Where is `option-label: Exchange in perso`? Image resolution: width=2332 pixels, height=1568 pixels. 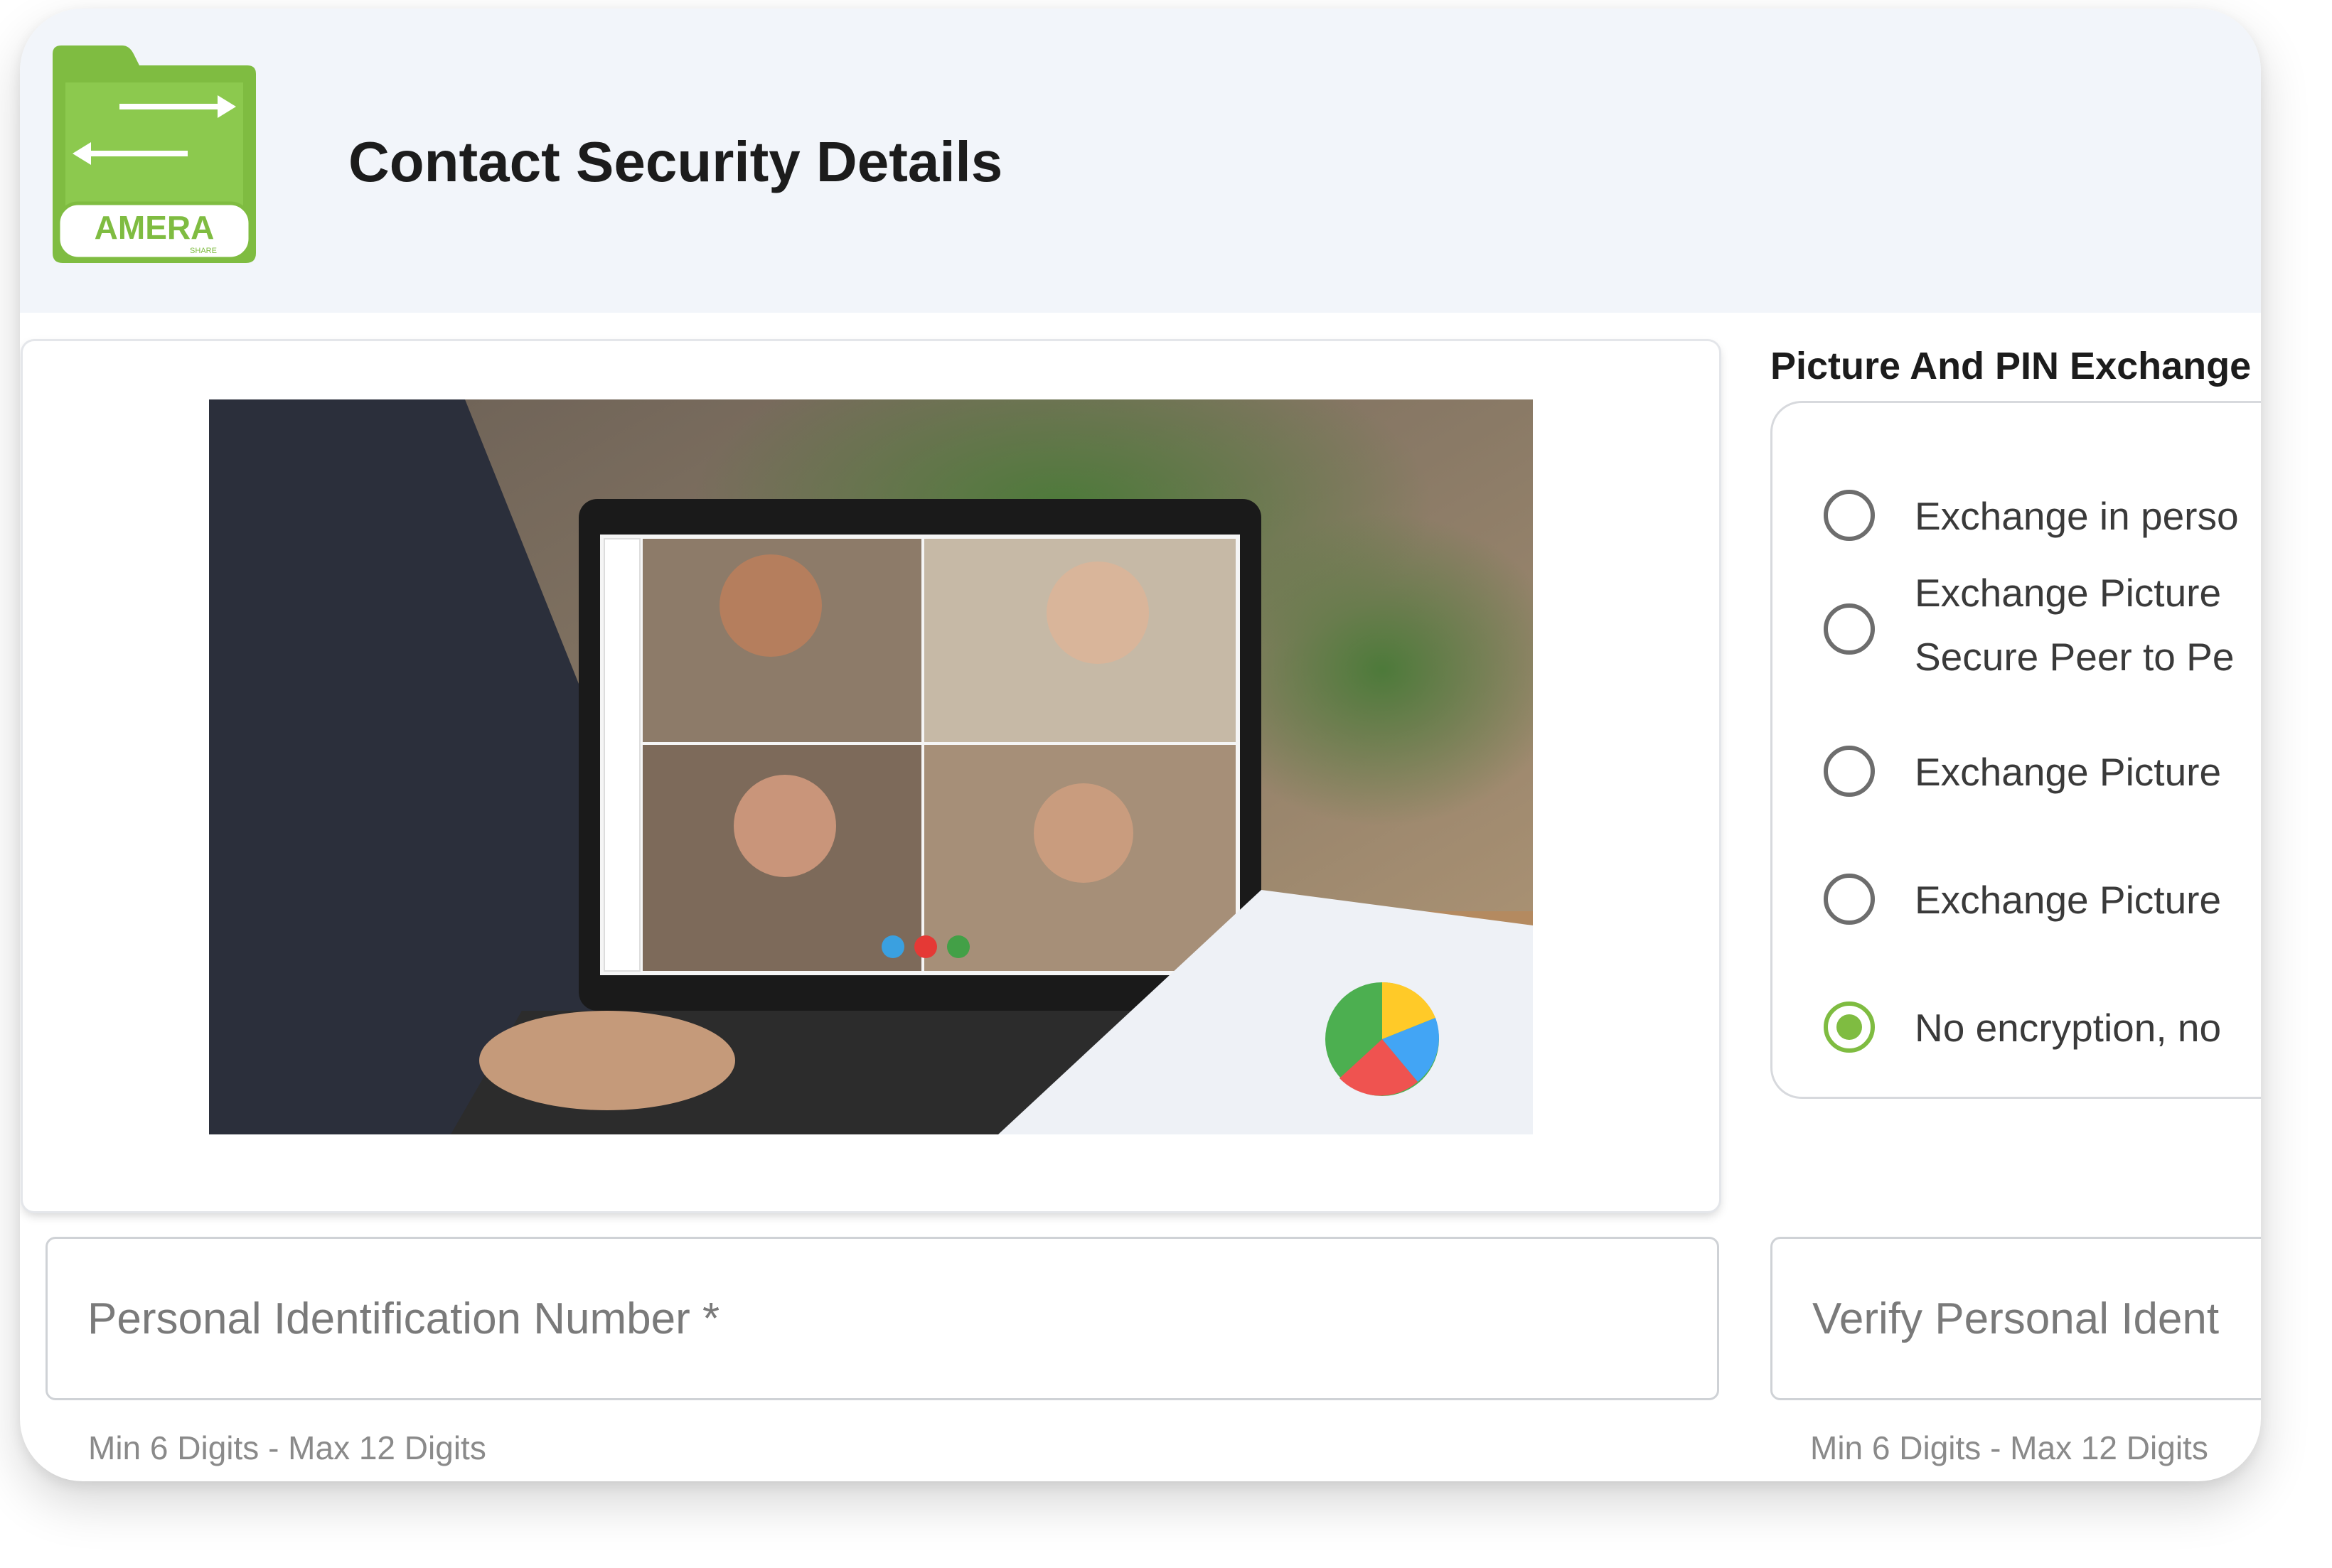
option-label: Exchange in perso is located at coordinates (2077, 516).